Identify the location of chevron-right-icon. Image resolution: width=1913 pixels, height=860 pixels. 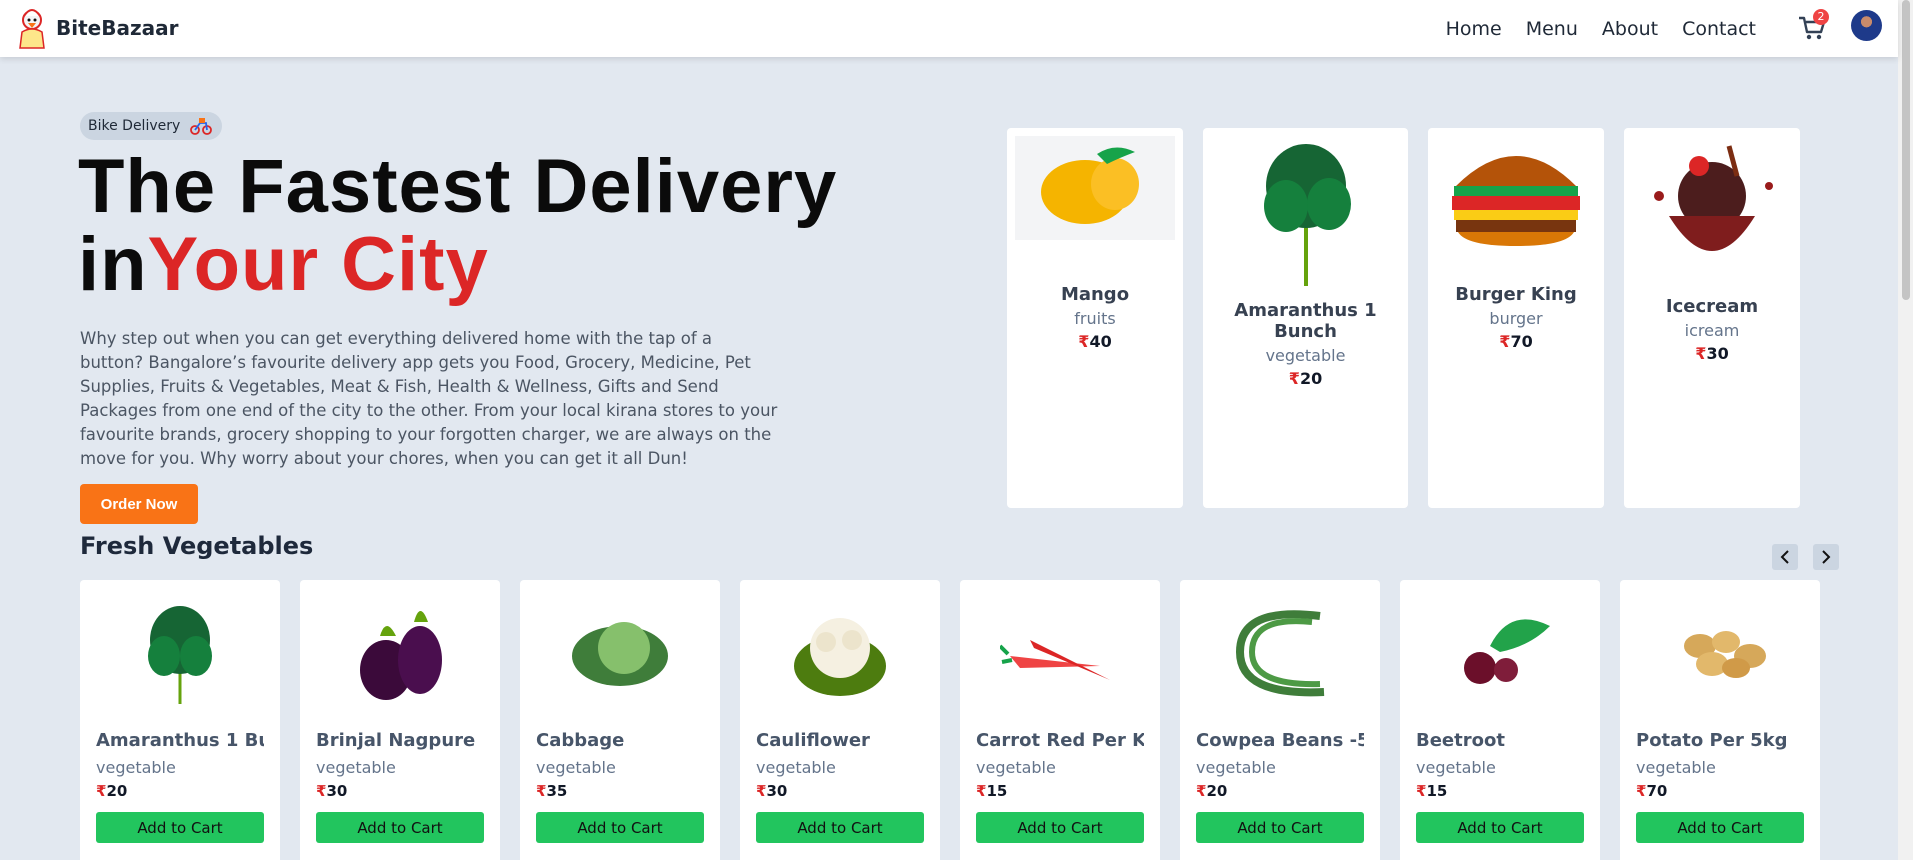
(1826, 557).